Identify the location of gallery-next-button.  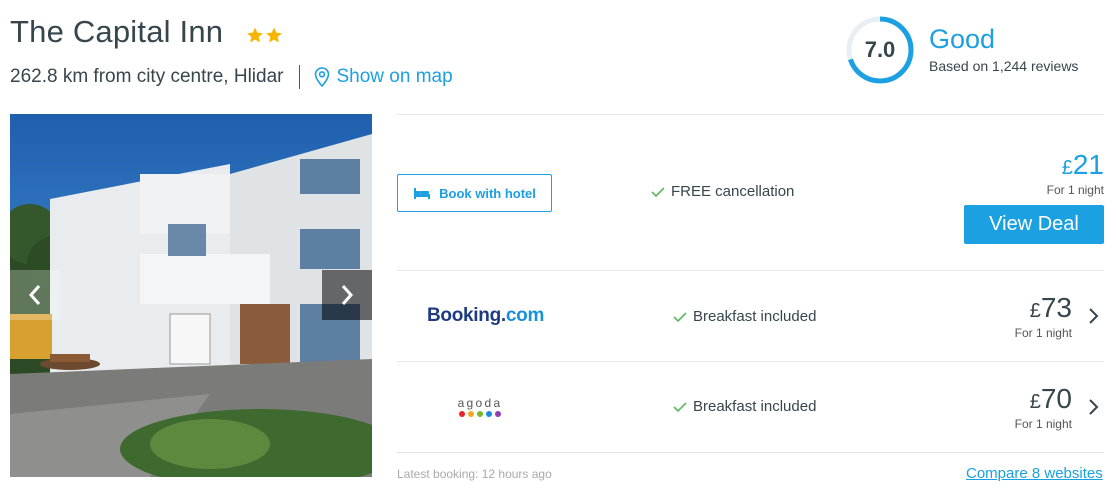
(347, 295).